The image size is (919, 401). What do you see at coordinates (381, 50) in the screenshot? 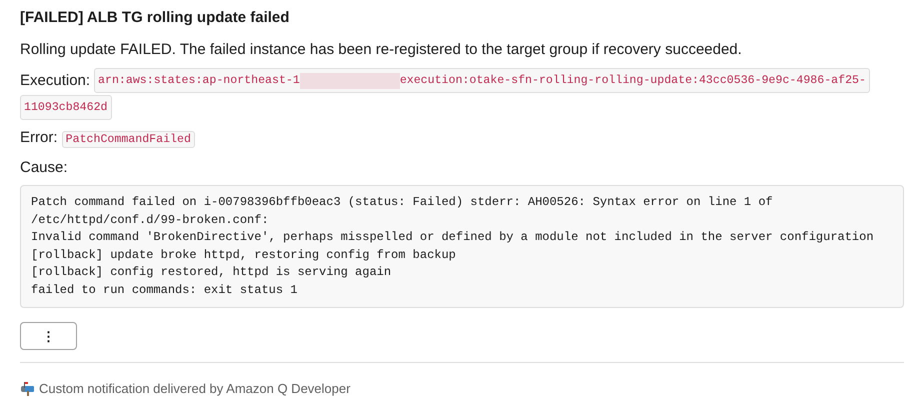
I see `summary-text: Rolling update FAILED. The failed instance has been re-registered to the target group if recovery succeeded.` at bounding box center [381, 50].